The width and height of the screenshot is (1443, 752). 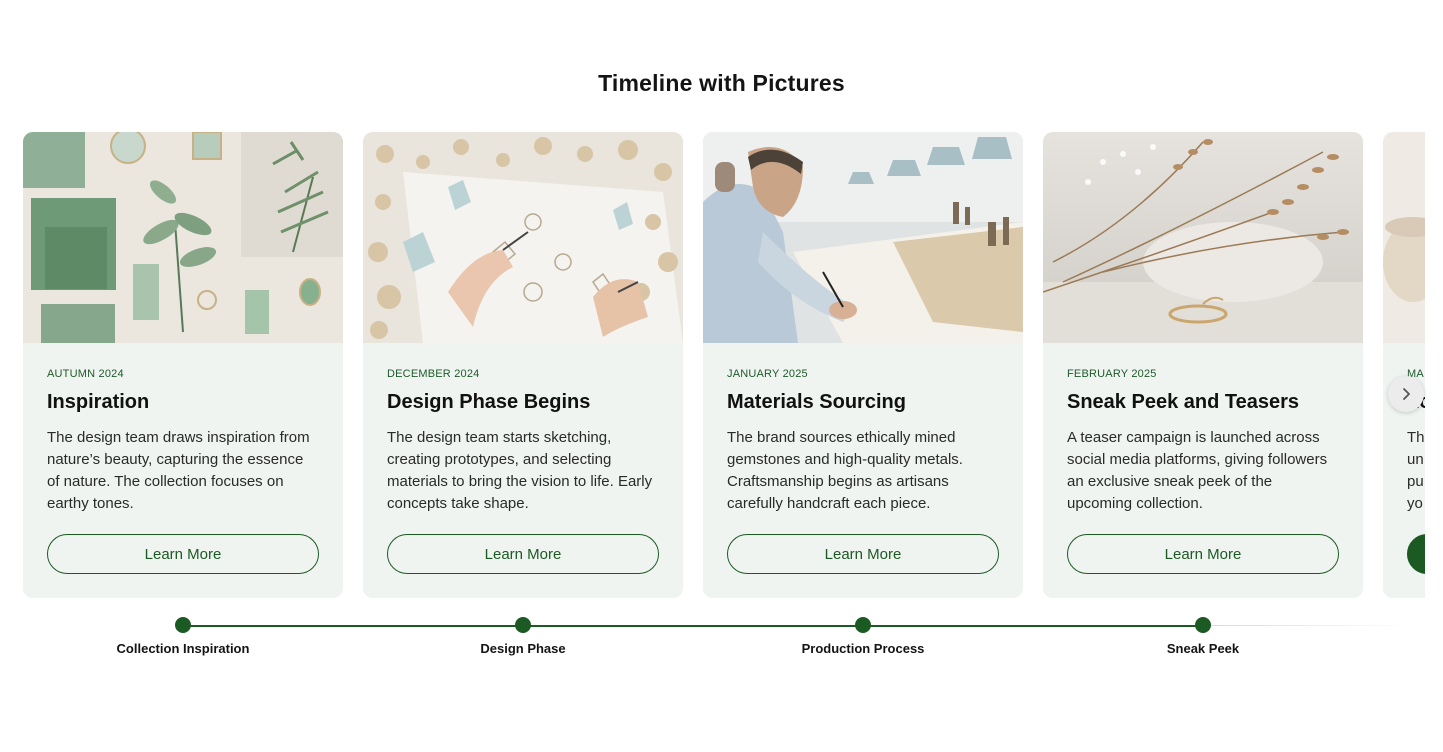 What do you see at coordinates (721, 83) in the screenshot?
I see `page-title: Timeline with Pictures` at bounding box center [721, 83].